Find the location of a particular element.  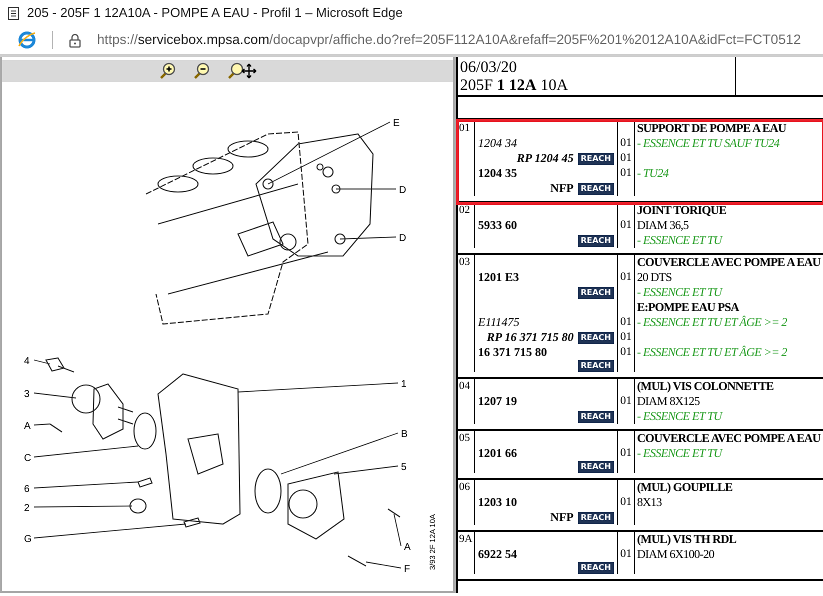

part-number: 1204 35 is located at coordinates (497, 173).